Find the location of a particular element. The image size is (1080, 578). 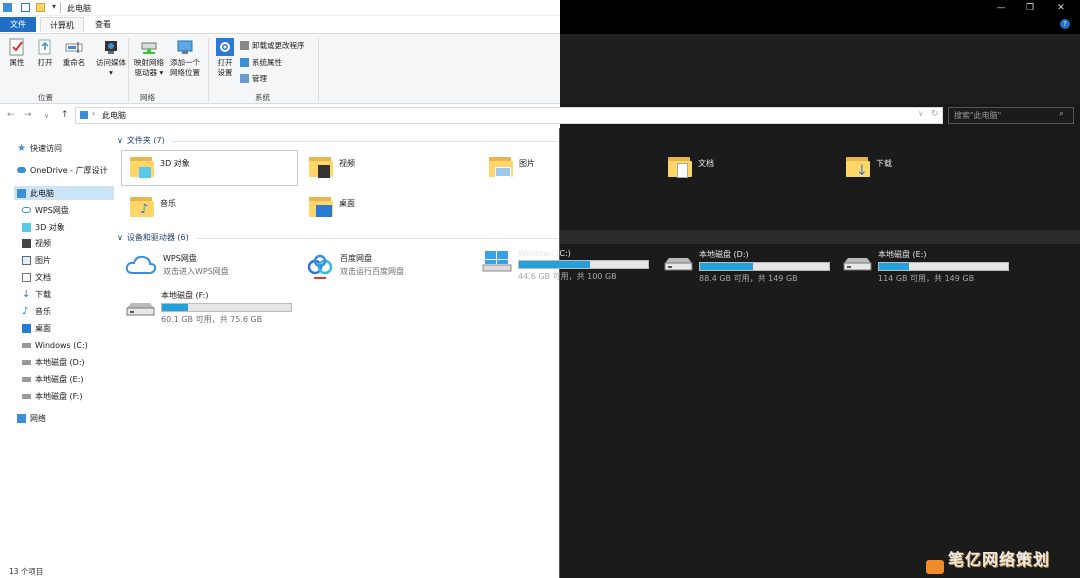

location-group-label: 位置 is located at coordinates (45, 97).